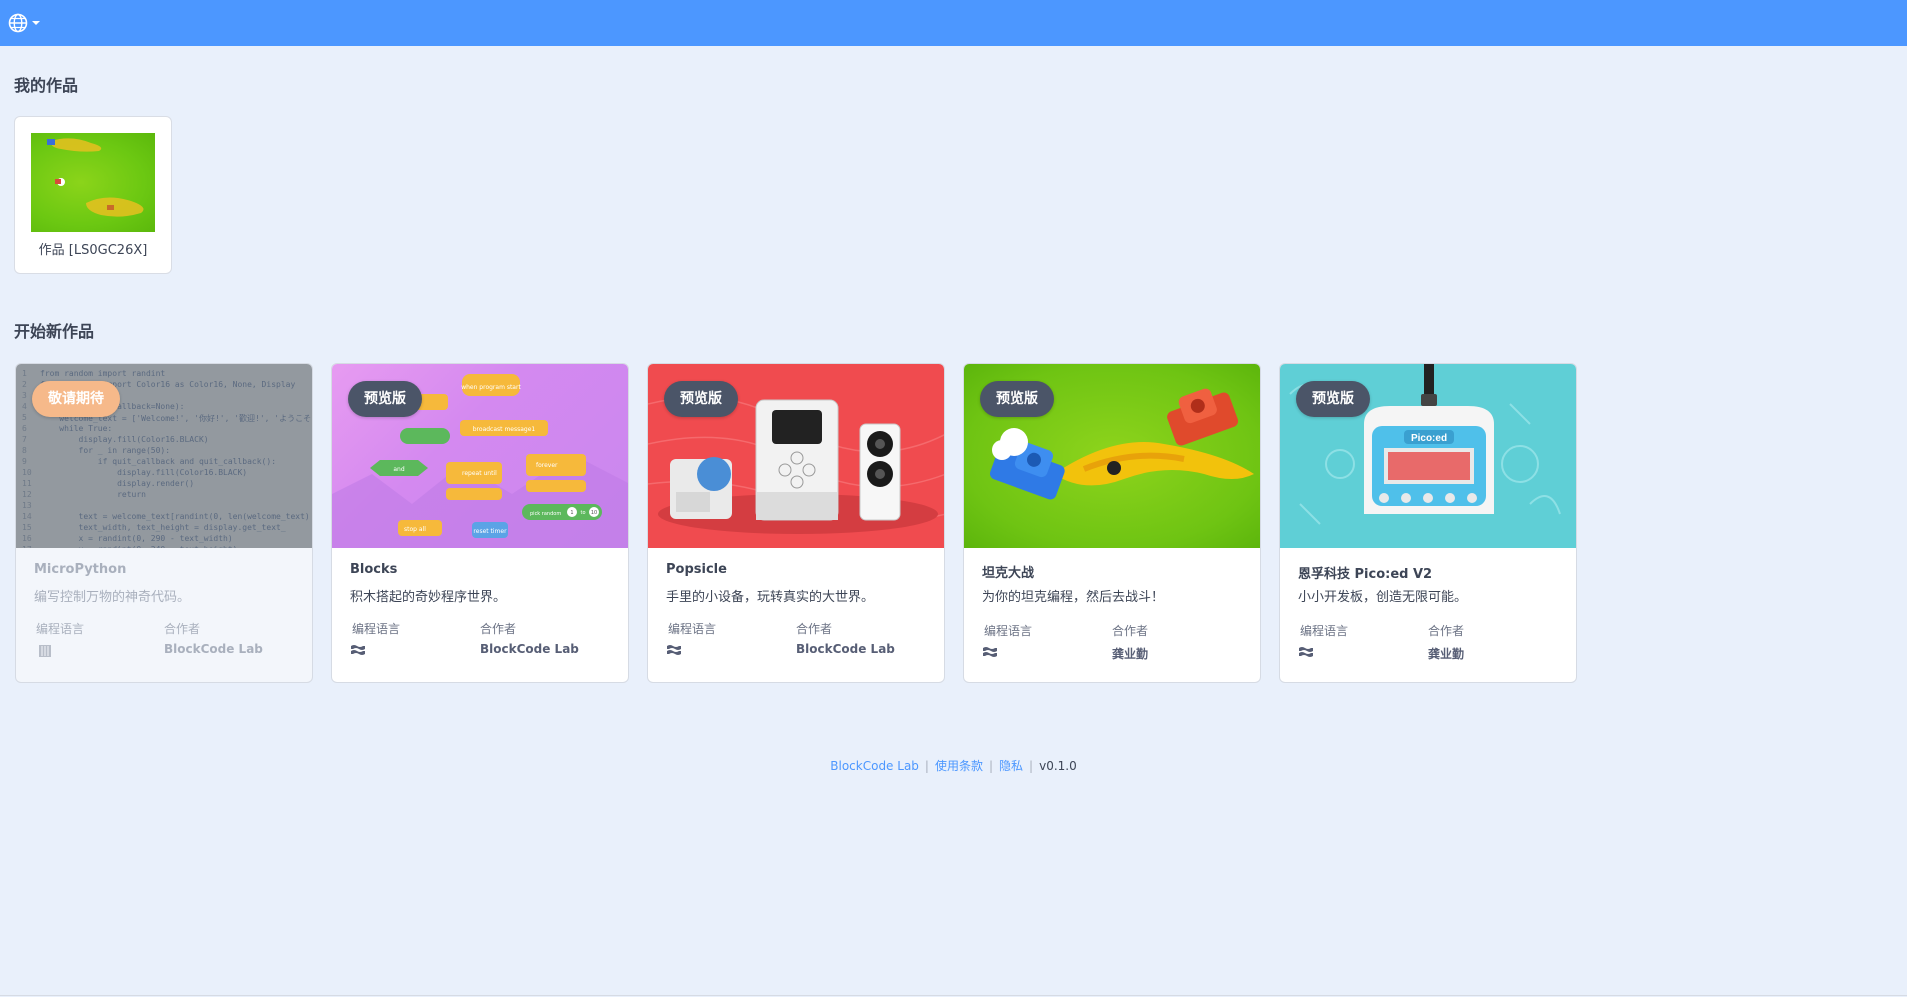 Image resolution: width=1907 pixels, height=997 pixels. What do you see at coordinates (80, 569) in the screenshot?
I see `card-title: MicroPython` at bounding box center [80, 569].